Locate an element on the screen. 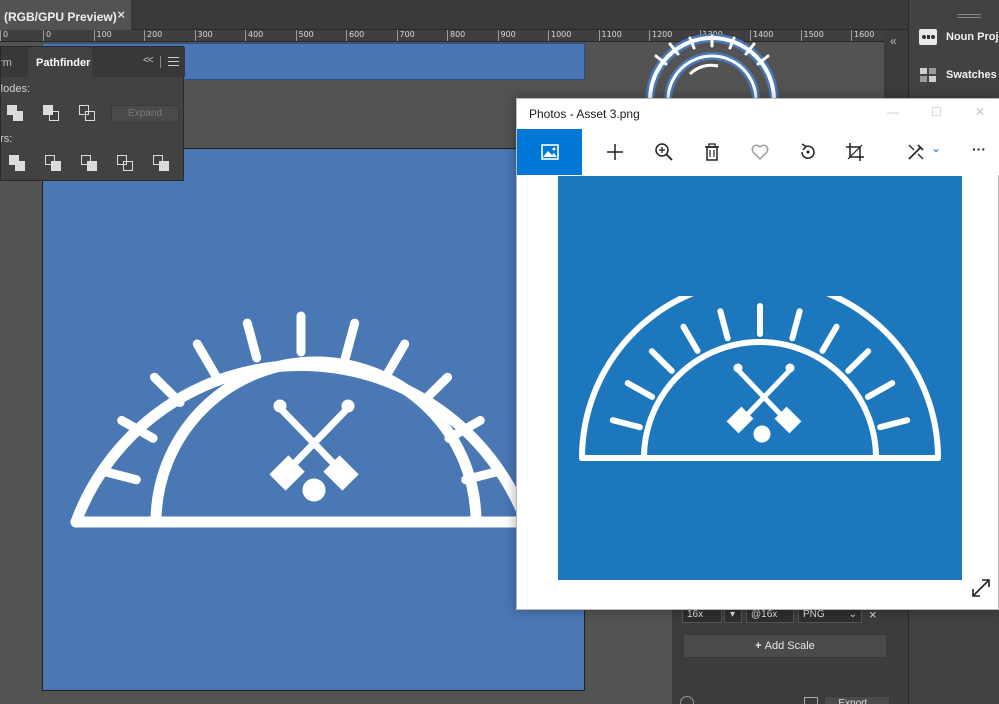  favorite-icon is located at coordinates (760, 152).